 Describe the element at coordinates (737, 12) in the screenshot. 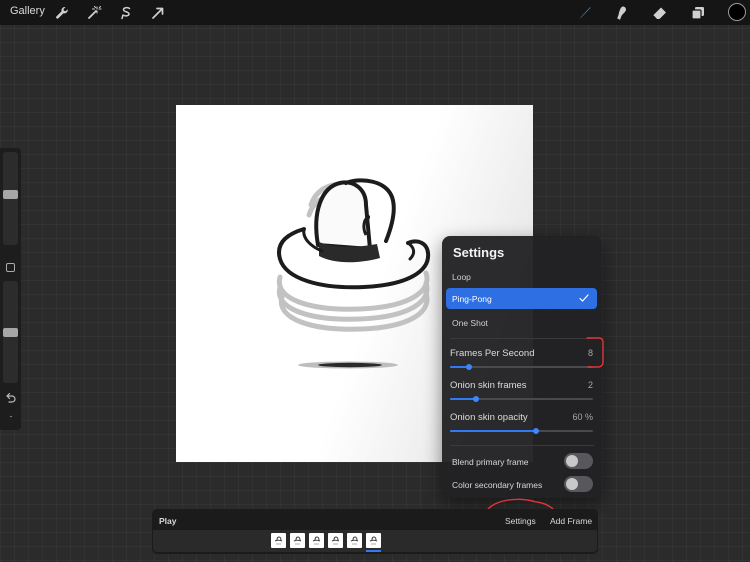

I see `color-picker-button` at that location.